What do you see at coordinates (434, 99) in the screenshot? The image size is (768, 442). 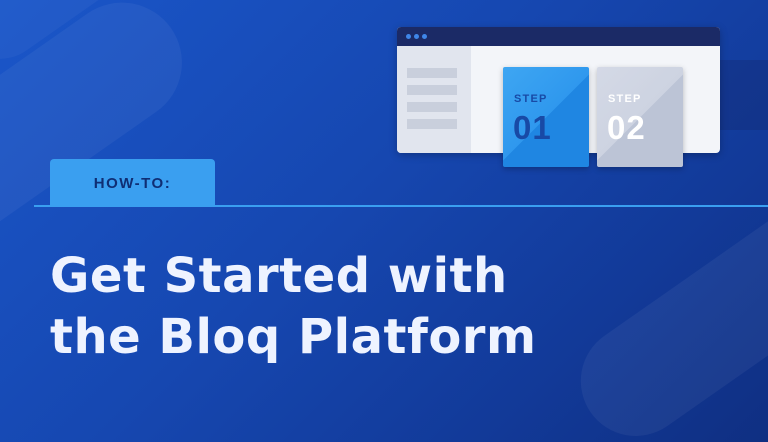 I see `window-sidebar` at bounding box center [434, 99].